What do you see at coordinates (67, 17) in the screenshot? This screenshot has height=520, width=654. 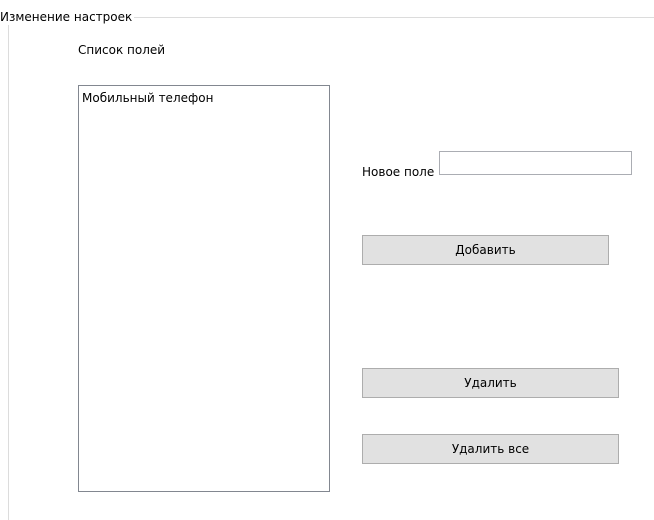 I see `groupbox-title: Изменение настроек` at bounding box center [67, 17].